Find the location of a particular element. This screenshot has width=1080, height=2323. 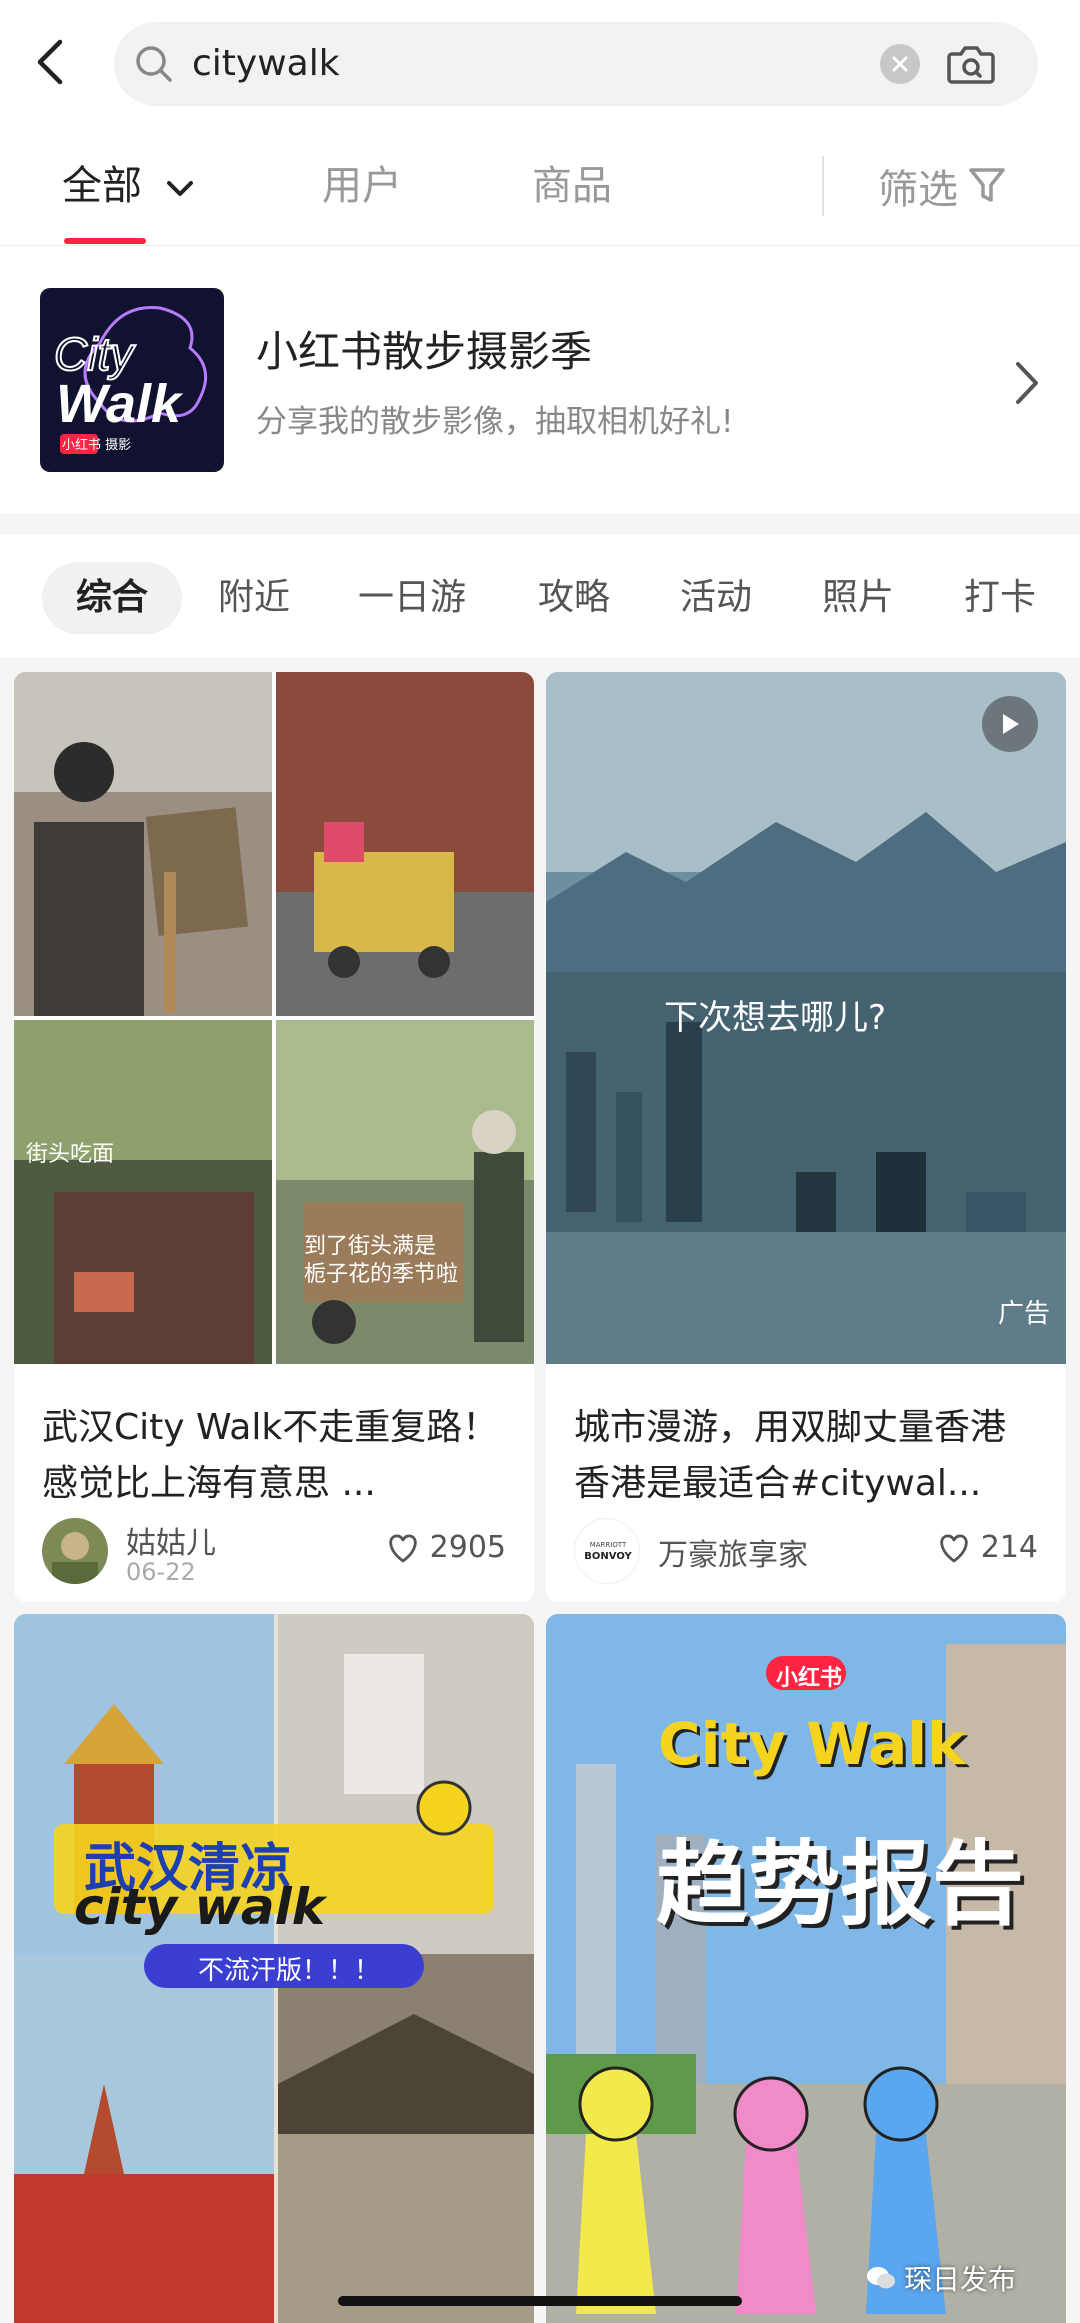

image-caption: 街头吃面 is located at coordinates (70, 1154).